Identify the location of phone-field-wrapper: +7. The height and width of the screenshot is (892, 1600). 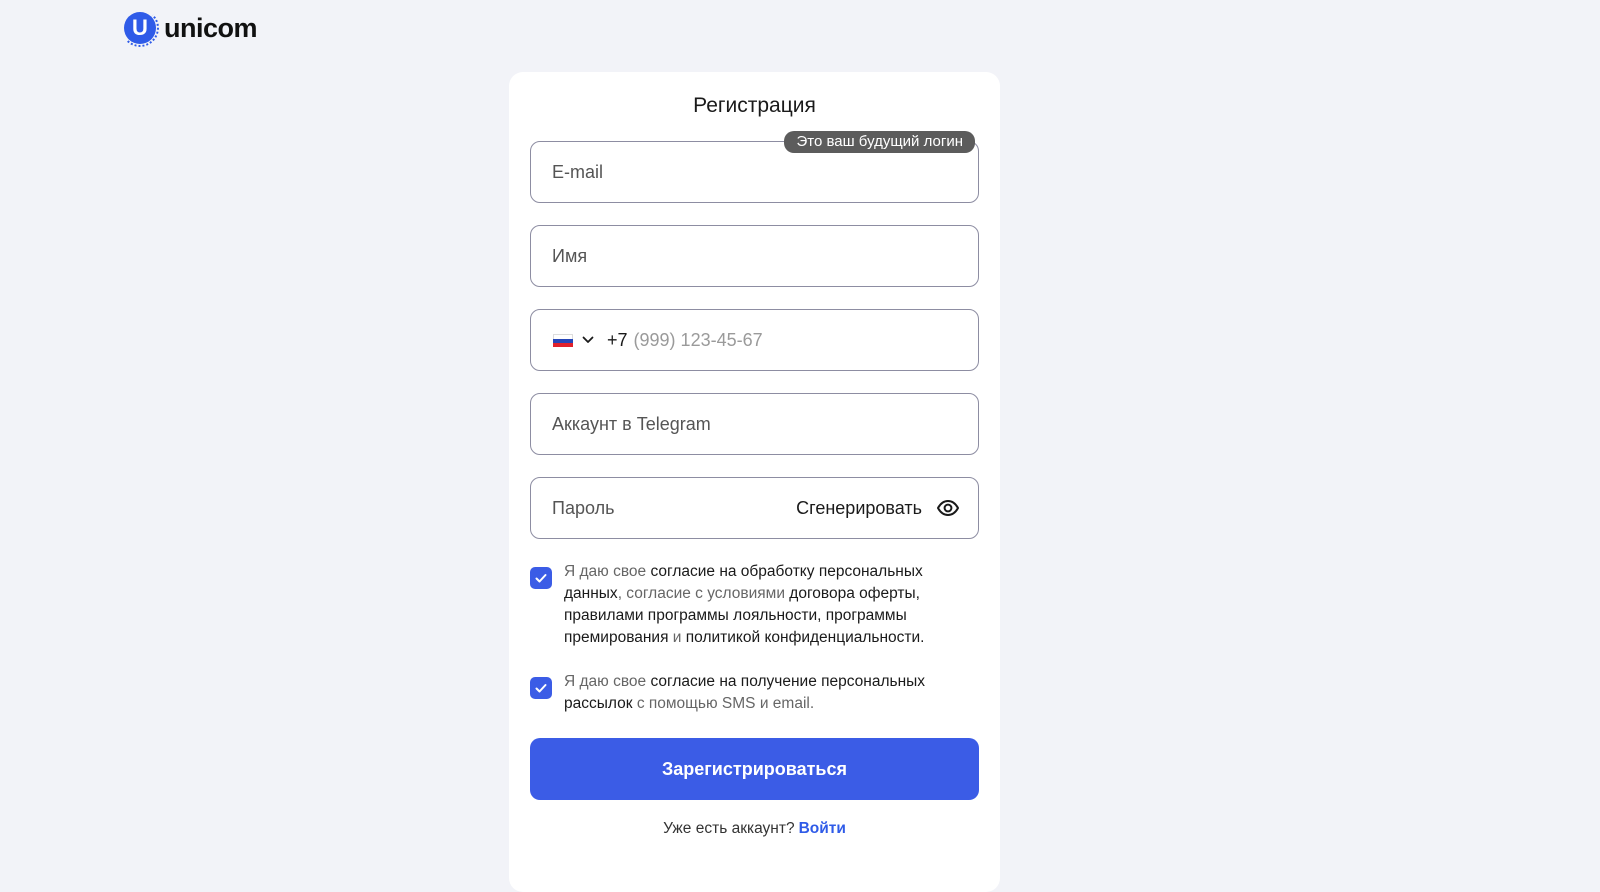
(754, 340).